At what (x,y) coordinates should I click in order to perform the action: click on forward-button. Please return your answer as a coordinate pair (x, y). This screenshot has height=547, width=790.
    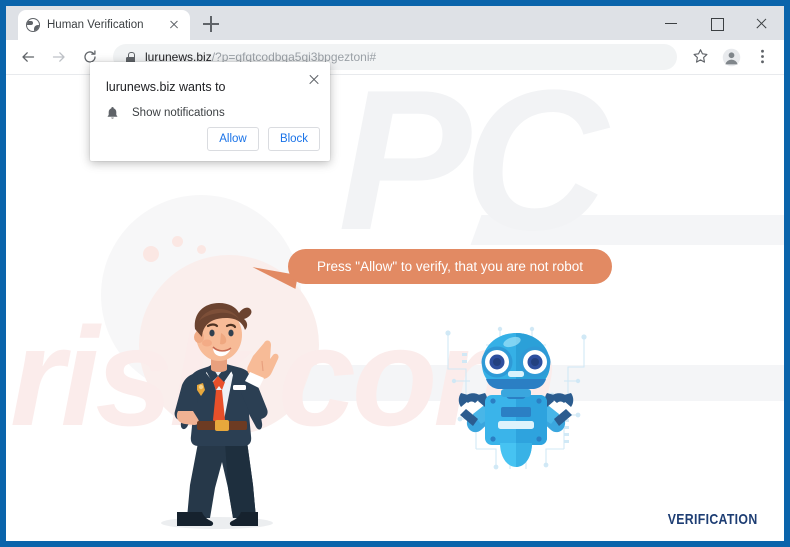
    Looking at the image, I should click on (59, 57).